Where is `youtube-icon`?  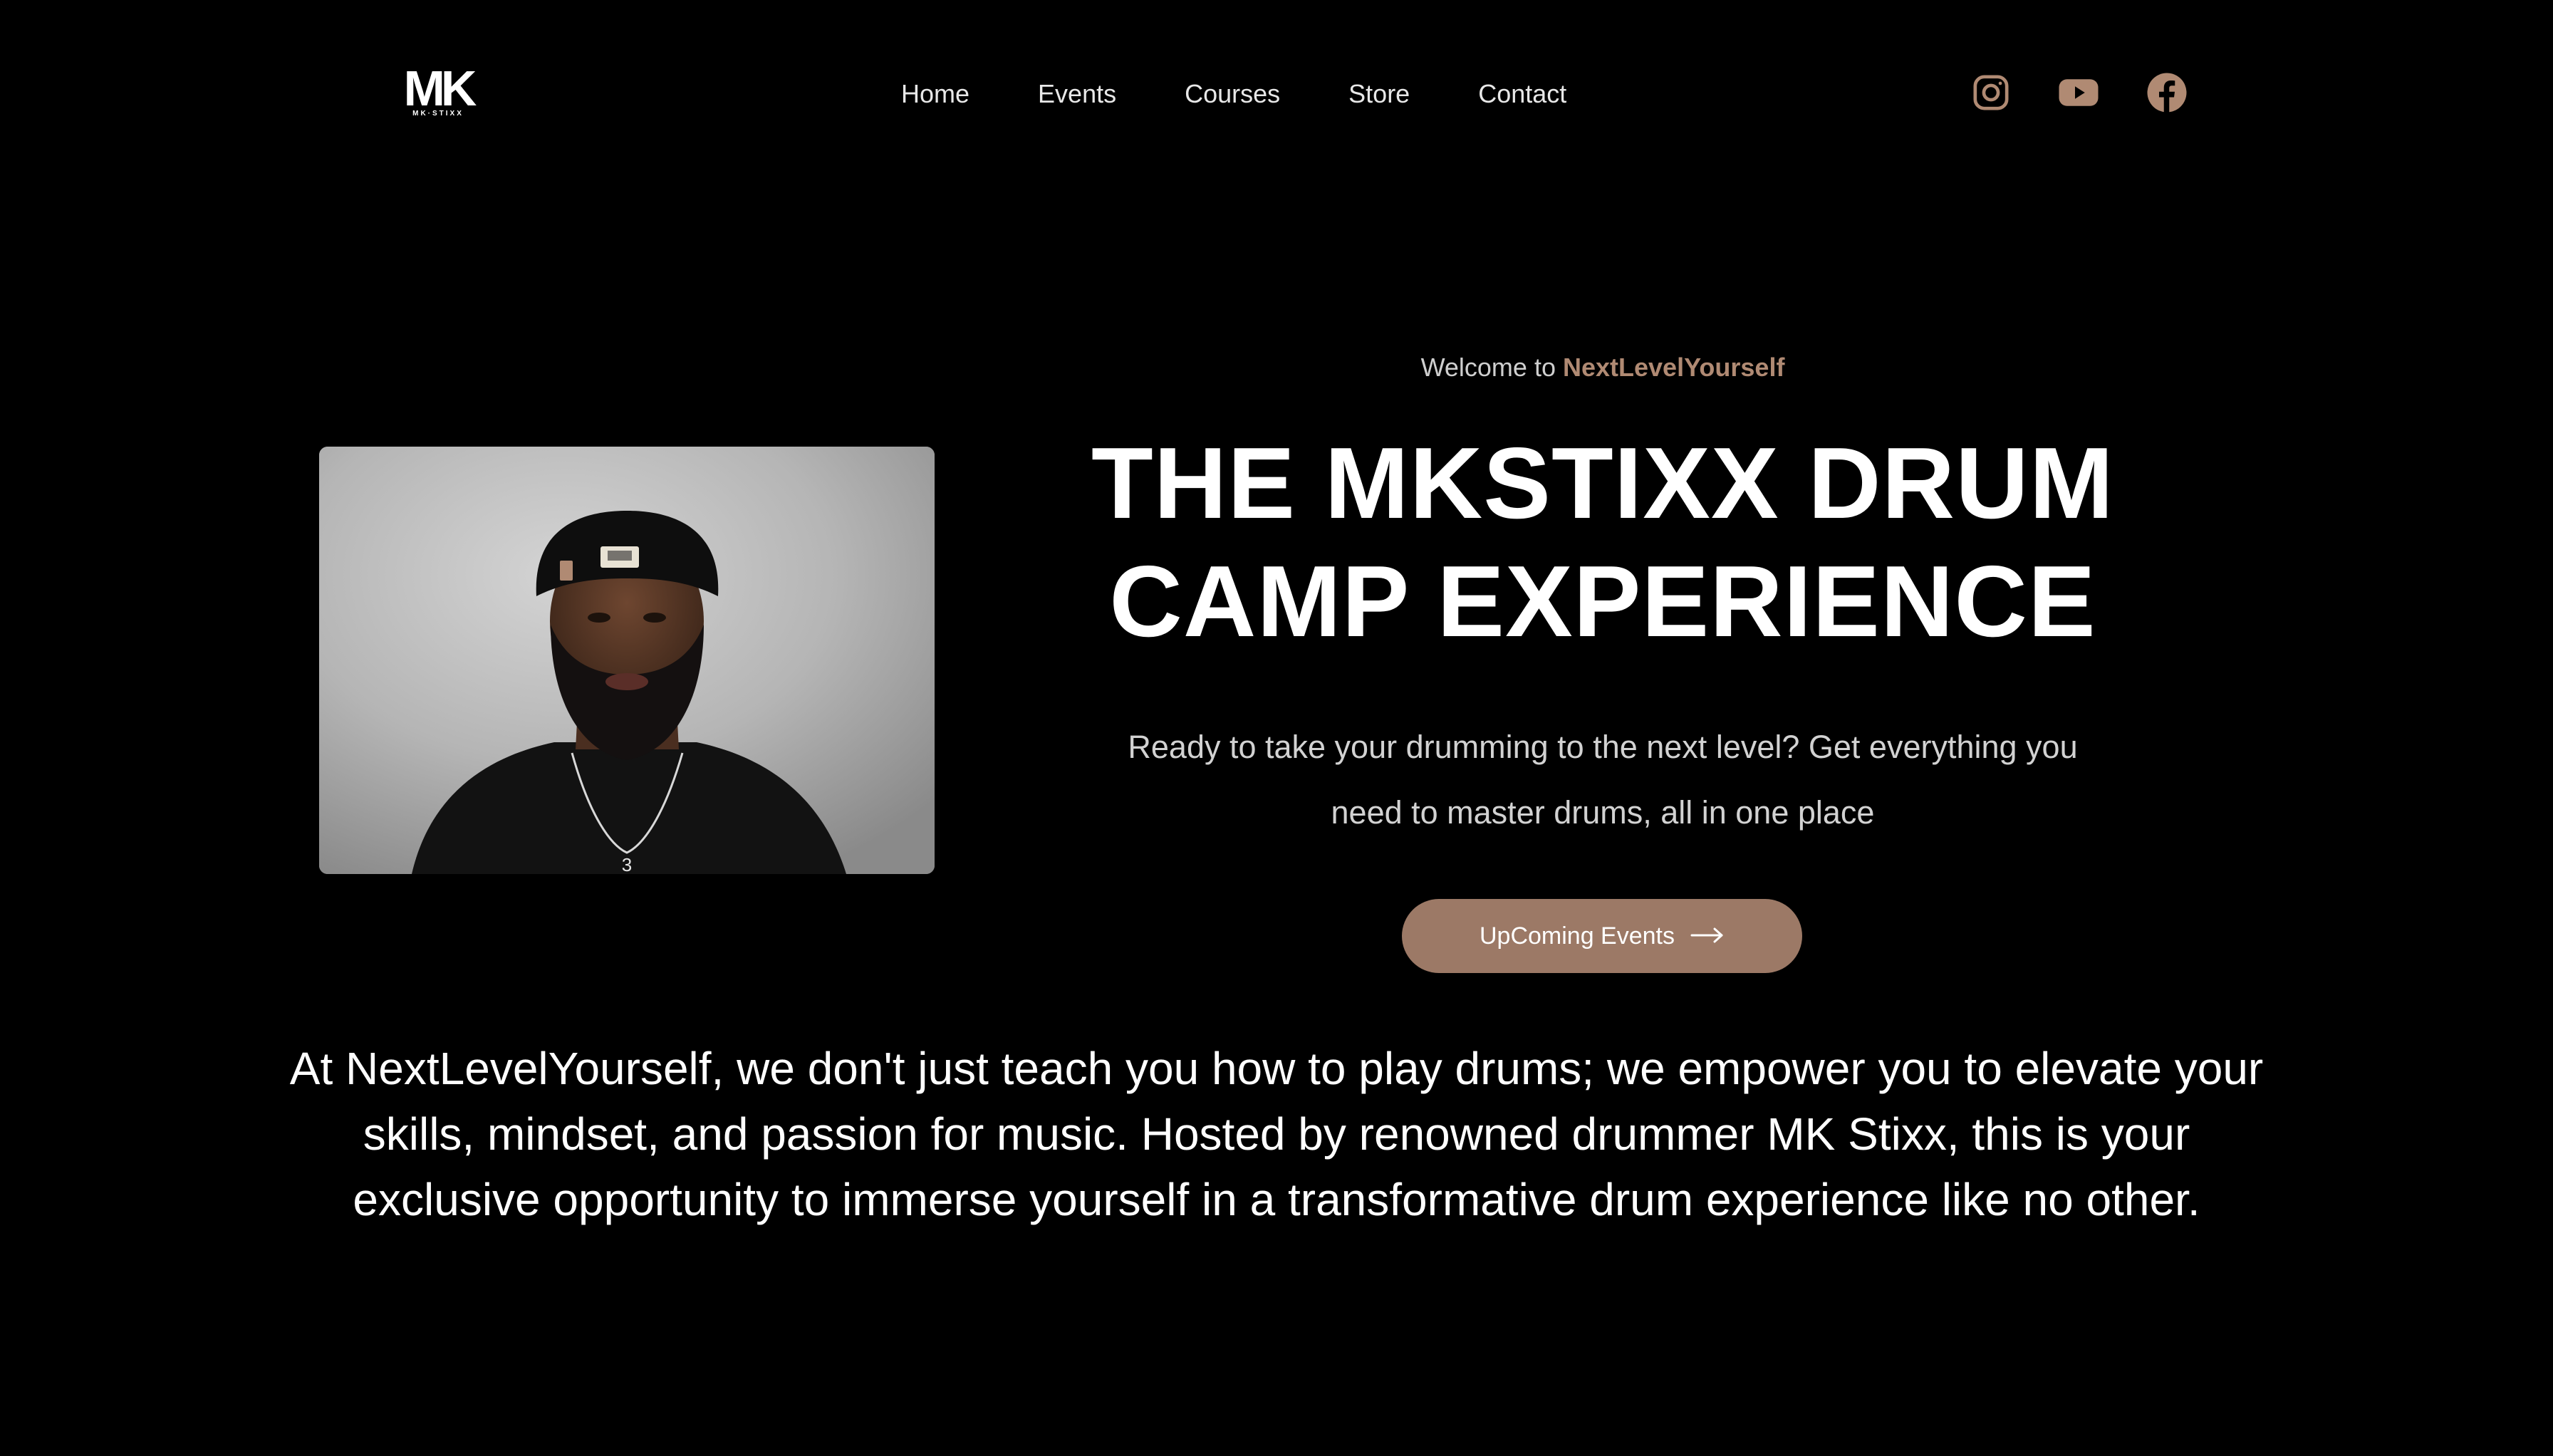
youtube-icon is located at coordinates (2079, 92).